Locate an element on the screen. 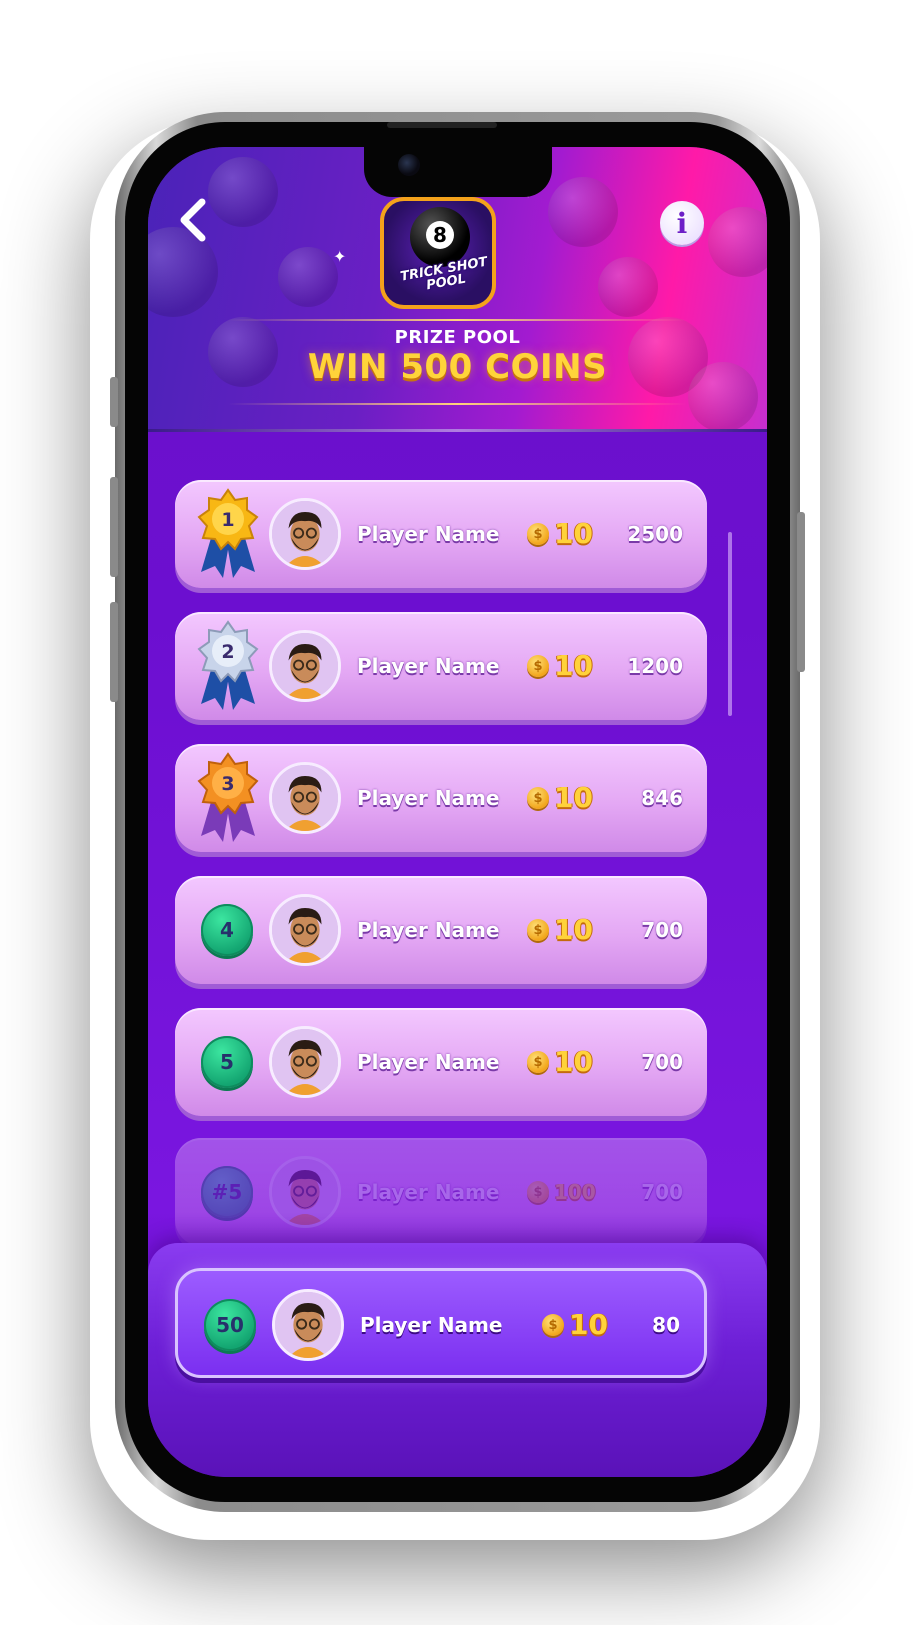 Image resolution: width=913 pixels, height=1625 pixels. front-camera is located at coordinates (409, 165).